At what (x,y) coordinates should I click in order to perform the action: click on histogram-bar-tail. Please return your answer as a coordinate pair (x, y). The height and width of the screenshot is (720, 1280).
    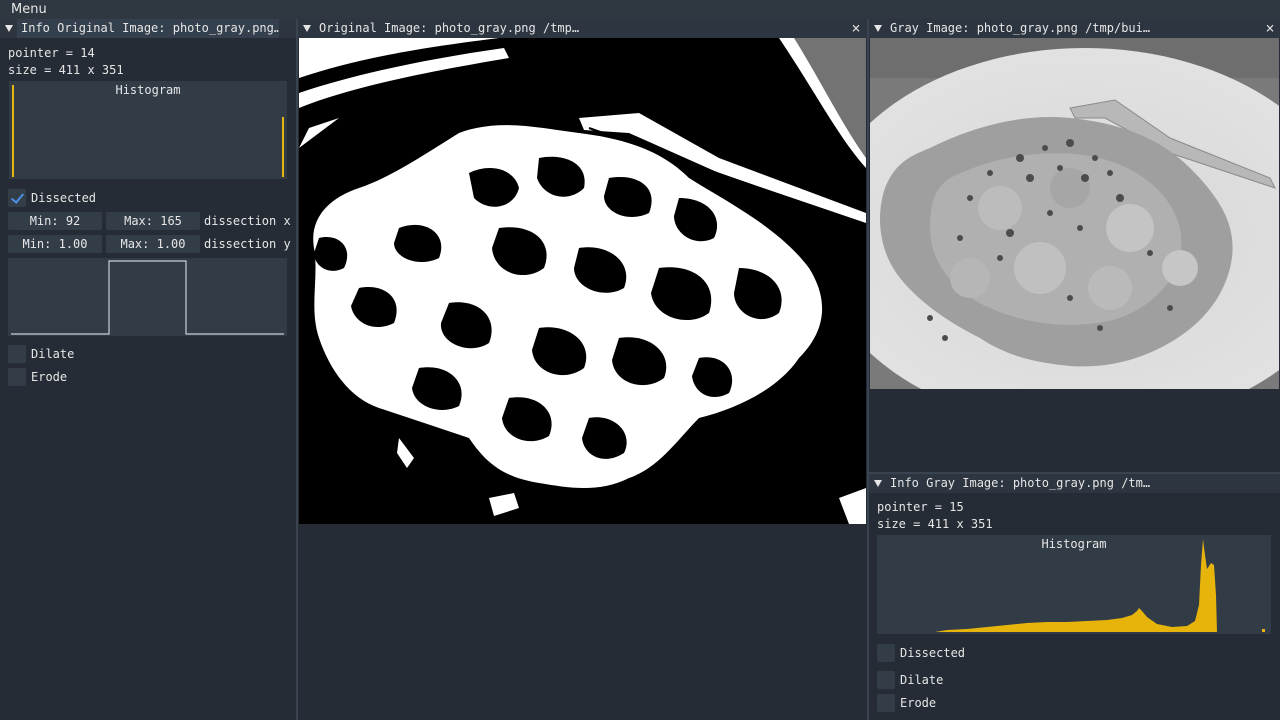
    Looking at the image, I should click on (1263, 630).